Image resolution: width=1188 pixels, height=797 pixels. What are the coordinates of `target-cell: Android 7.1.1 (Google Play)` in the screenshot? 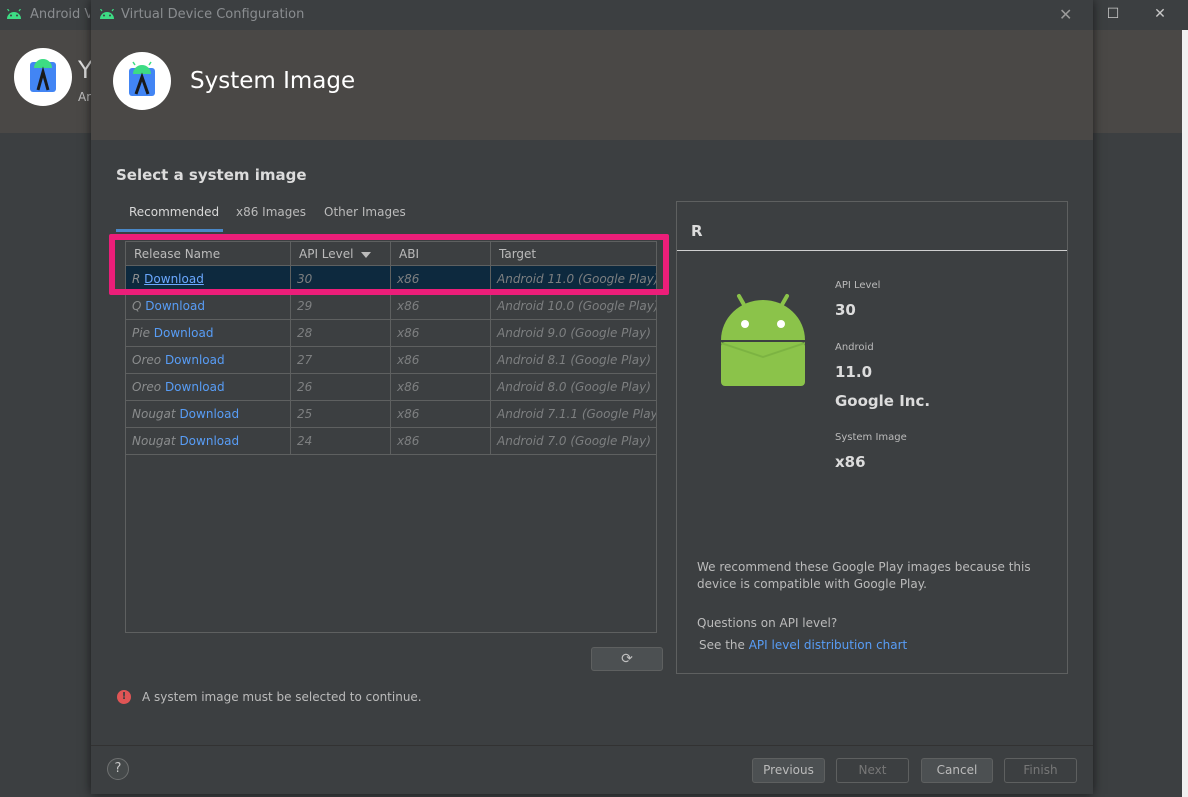 It's located at (576, 414).